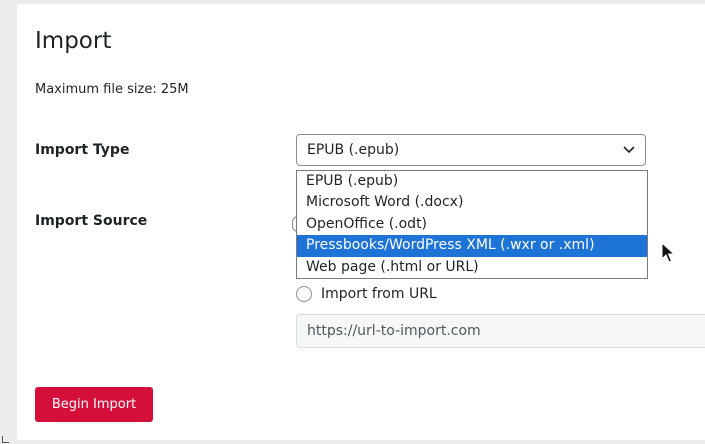 The width and height of the screenshot is (705, 444). Describe the element at coordinates (629, 150) in the screenshot. I see `chevron-down-icon` at that location.